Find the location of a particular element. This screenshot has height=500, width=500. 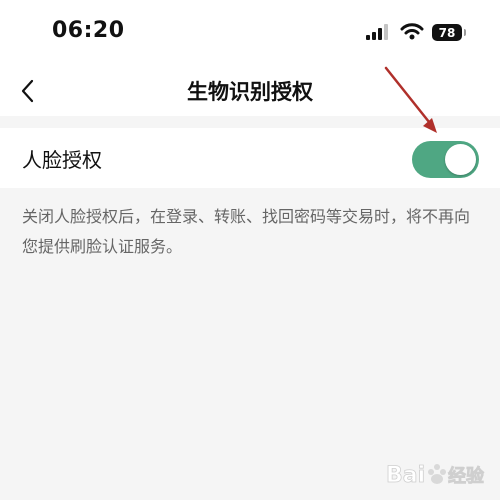

face-auth-toggle is located at coordinates (445, 159).